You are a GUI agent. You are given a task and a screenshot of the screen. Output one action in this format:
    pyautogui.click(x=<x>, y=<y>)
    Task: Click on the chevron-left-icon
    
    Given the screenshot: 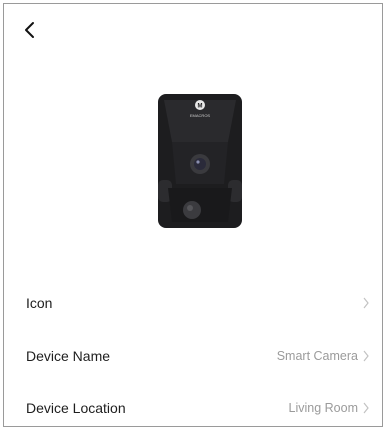 What is the action you would take?
    pyautogui.click(x=29, y=30)
    